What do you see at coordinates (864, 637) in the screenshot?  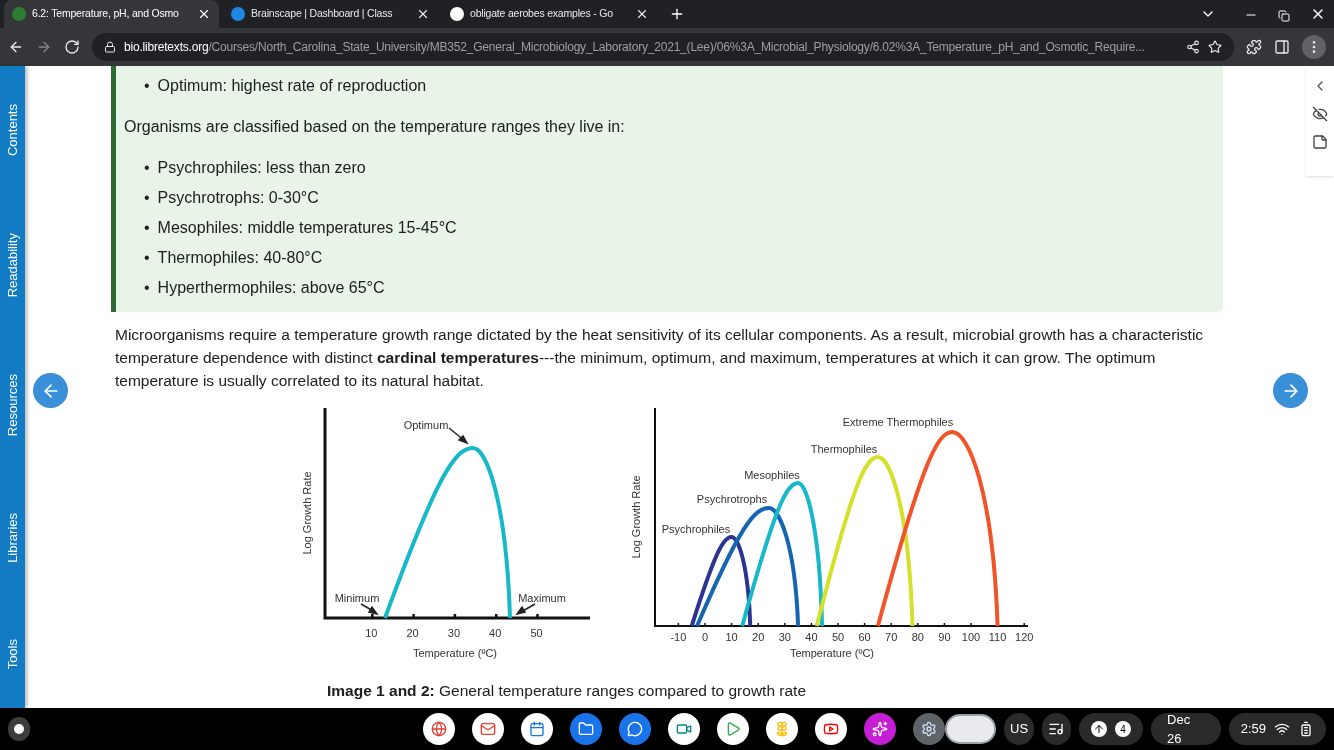 I see `tick-label: 60` at bounding box center [864, 637].